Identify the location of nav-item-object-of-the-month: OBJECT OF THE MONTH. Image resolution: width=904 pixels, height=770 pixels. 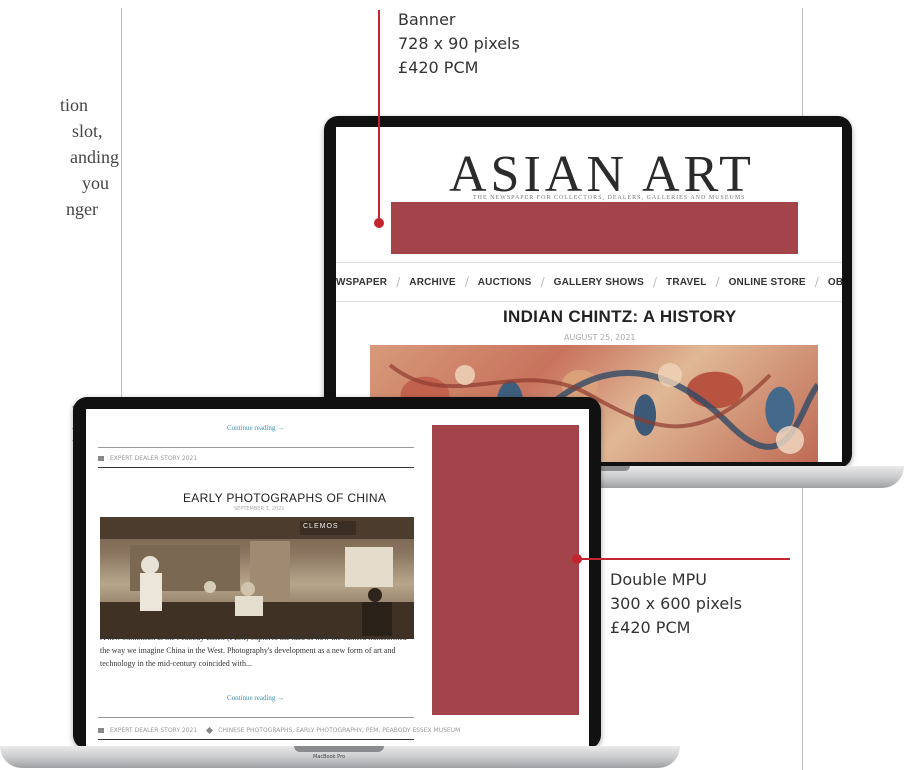
(835, 282).